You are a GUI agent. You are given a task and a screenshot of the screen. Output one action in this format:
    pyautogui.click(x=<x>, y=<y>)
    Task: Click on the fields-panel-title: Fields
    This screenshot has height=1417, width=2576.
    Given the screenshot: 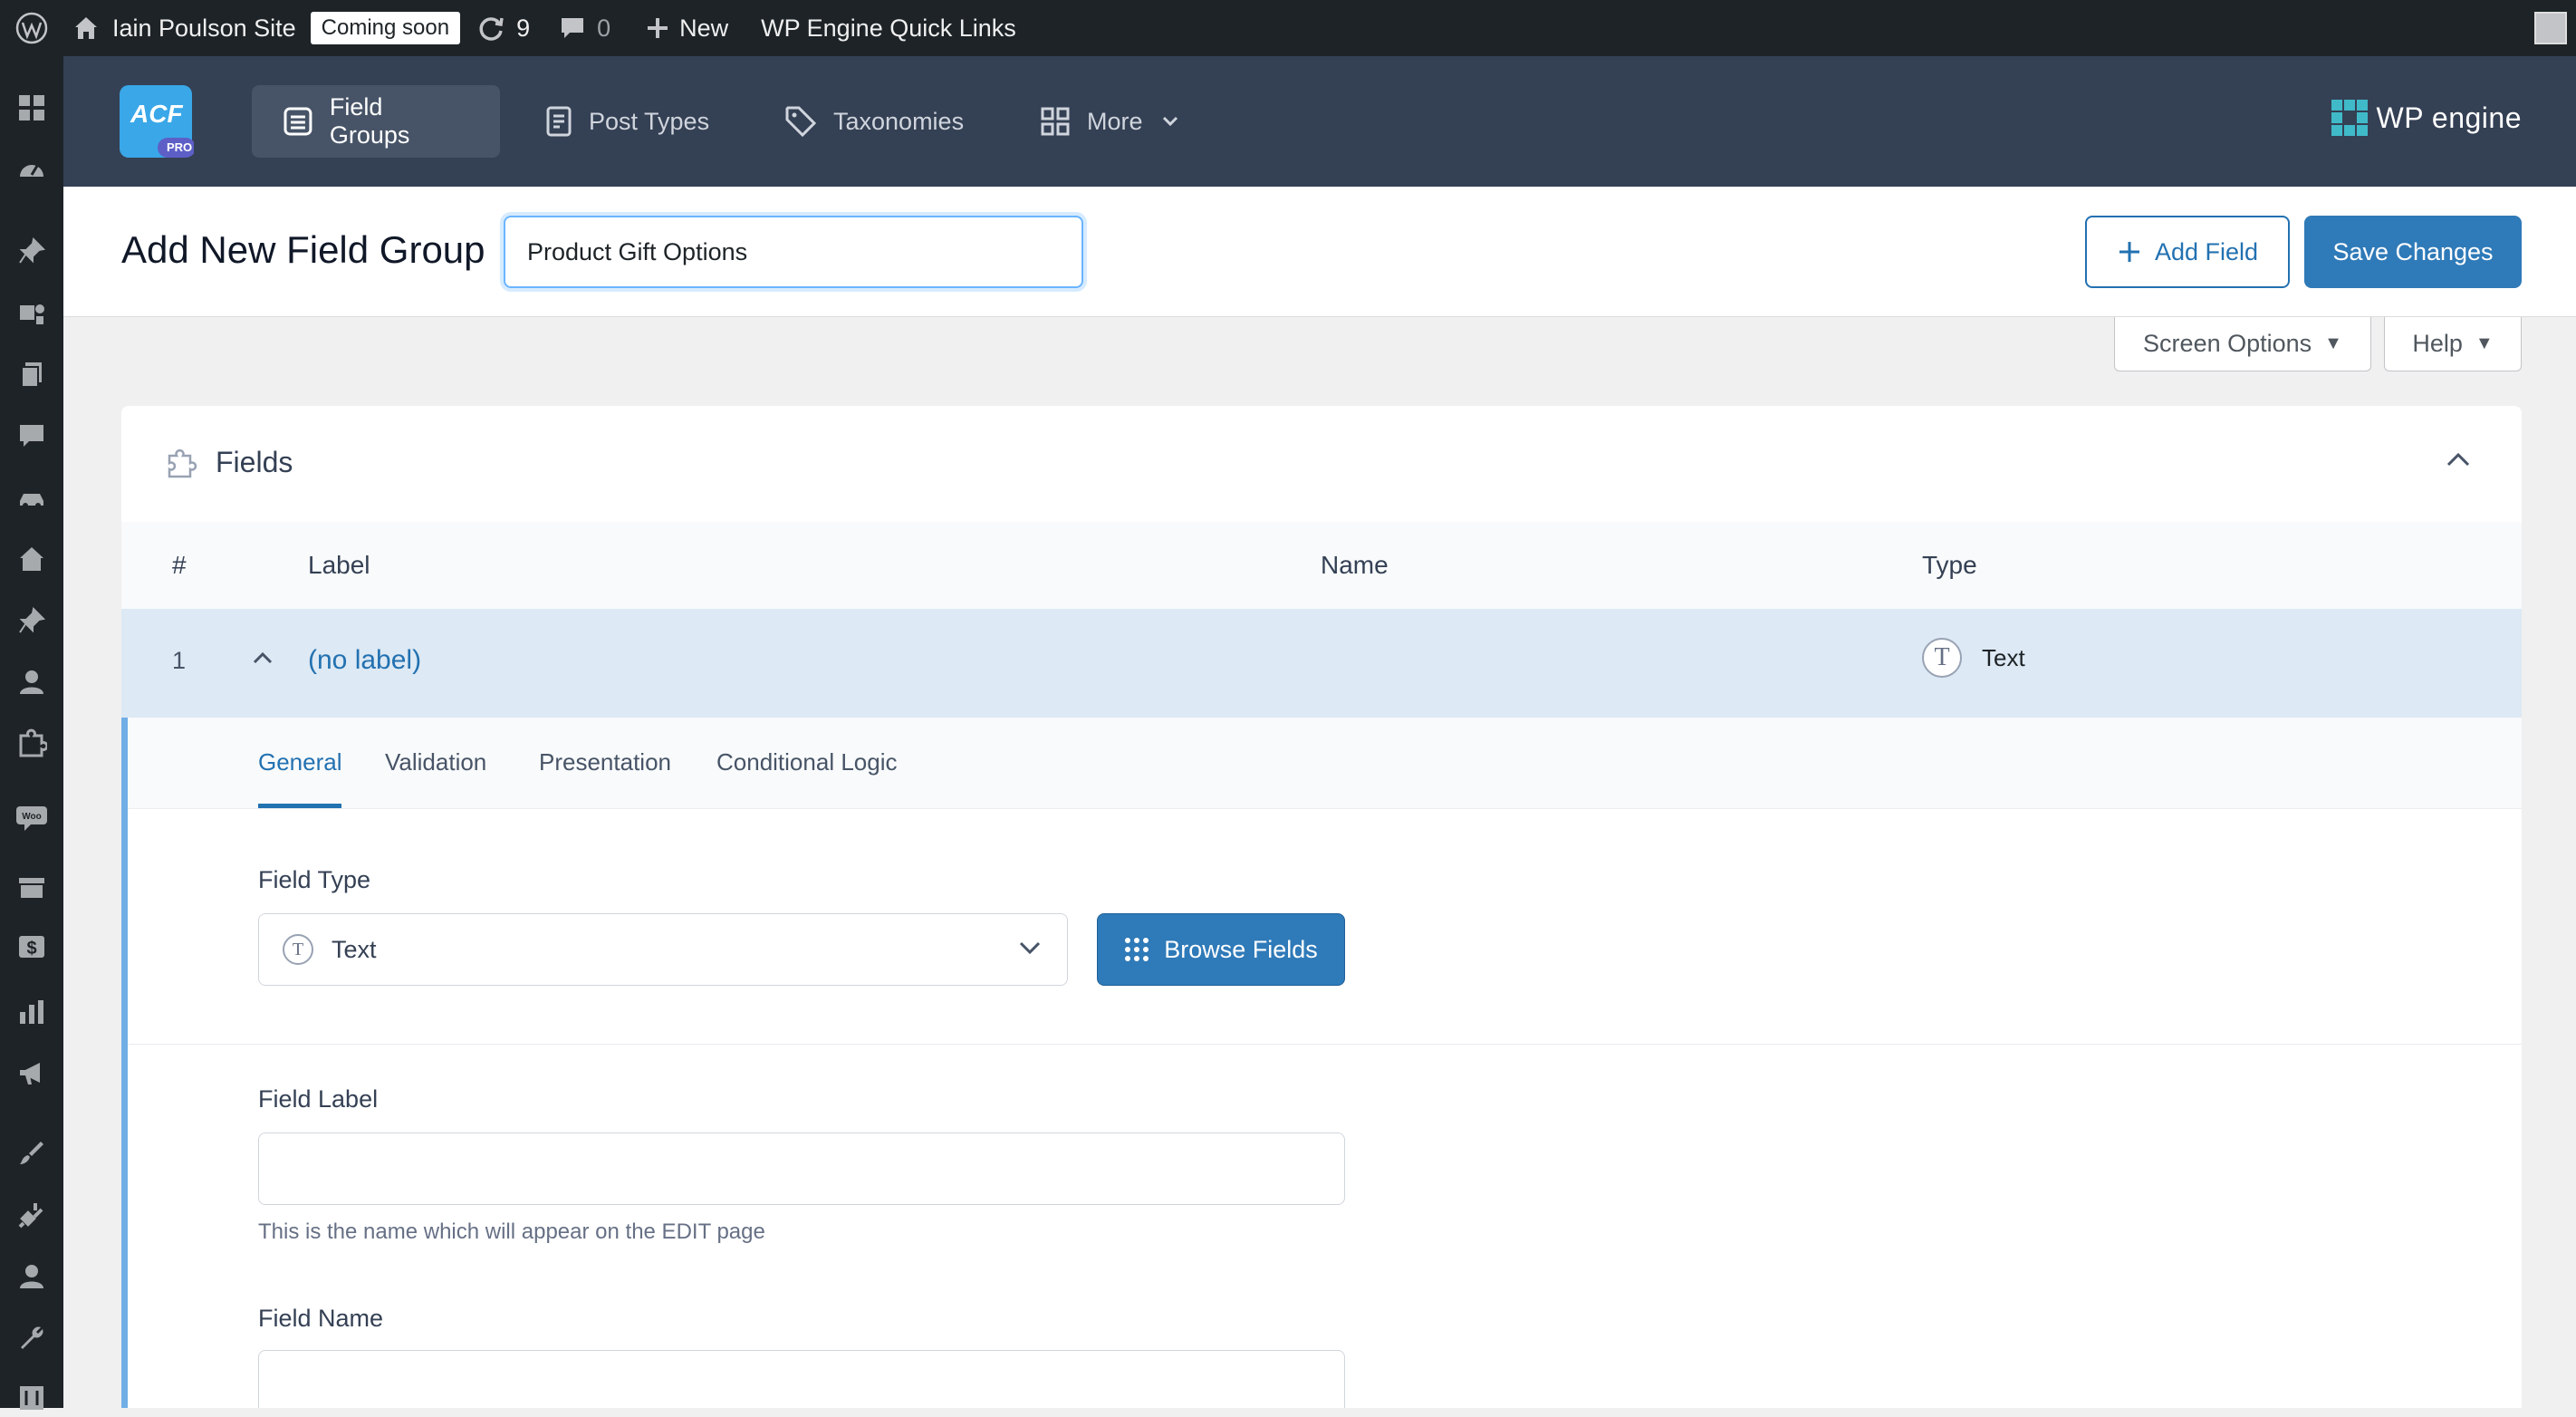 What is the action you would take?
    pyautogui.click(x=254, y=462)
    